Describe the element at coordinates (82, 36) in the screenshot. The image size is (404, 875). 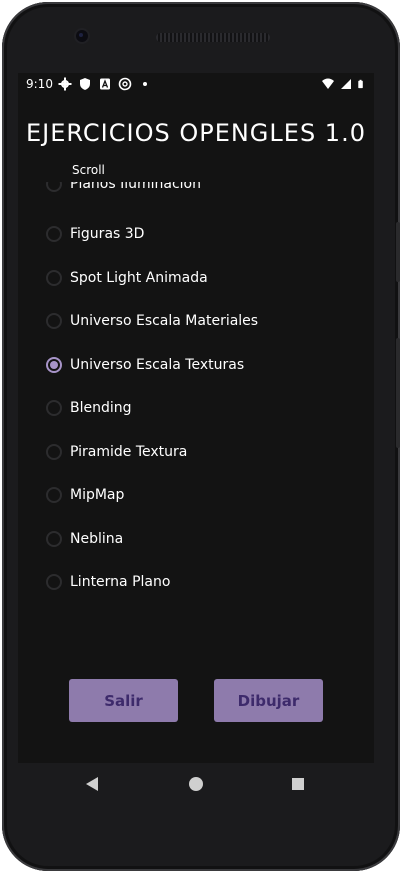
I see `front-camera` at that location.